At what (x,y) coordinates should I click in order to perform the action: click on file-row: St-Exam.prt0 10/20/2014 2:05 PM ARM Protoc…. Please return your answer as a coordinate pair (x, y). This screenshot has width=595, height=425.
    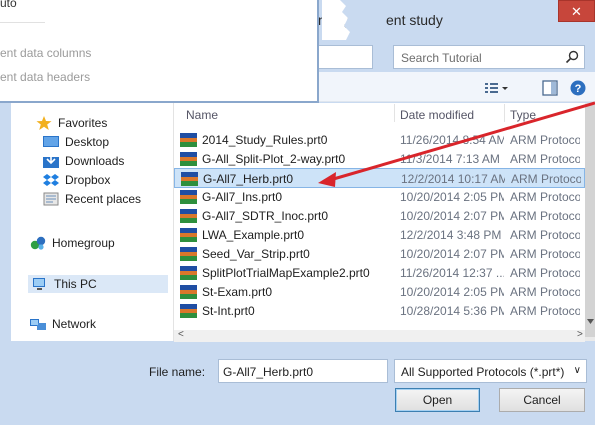
    Looking at the image, I should click on (379, 292).